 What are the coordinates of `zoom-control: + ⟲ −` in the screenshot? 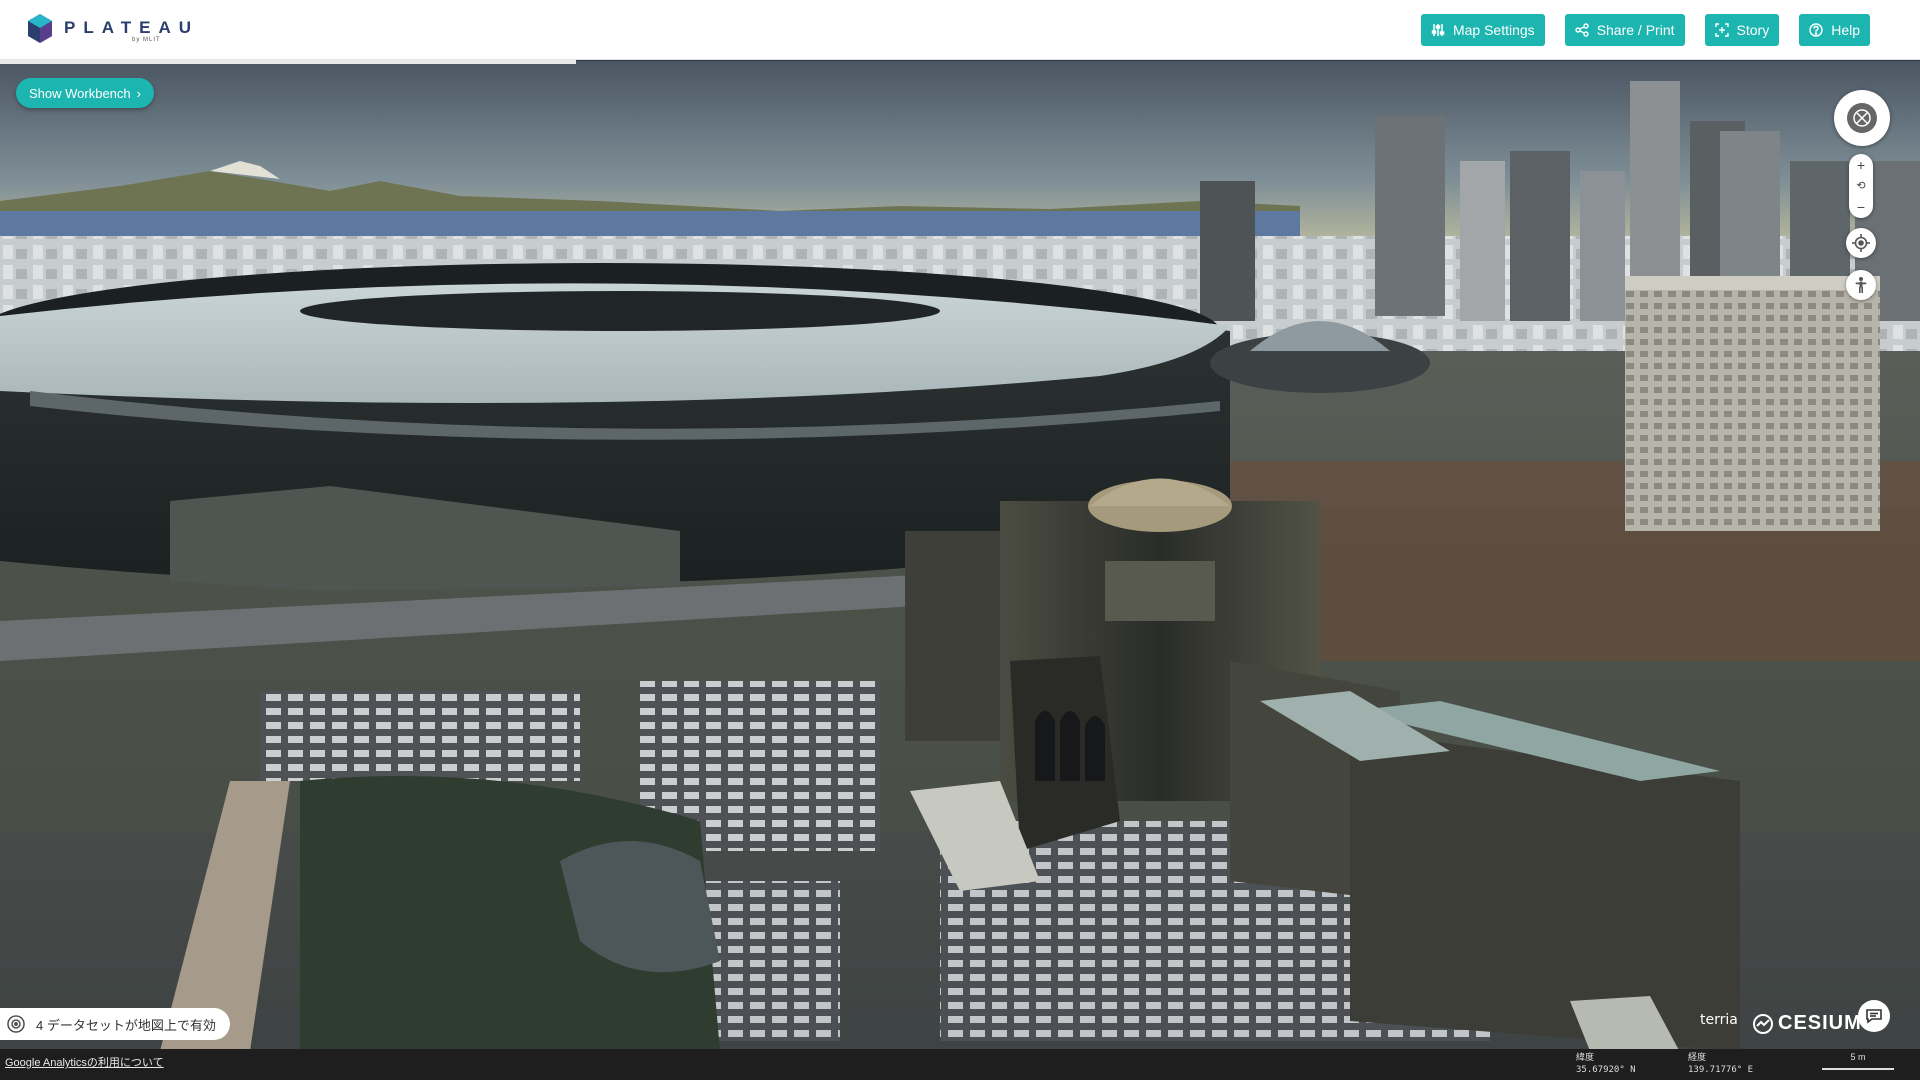 It's located at (1861, 186).